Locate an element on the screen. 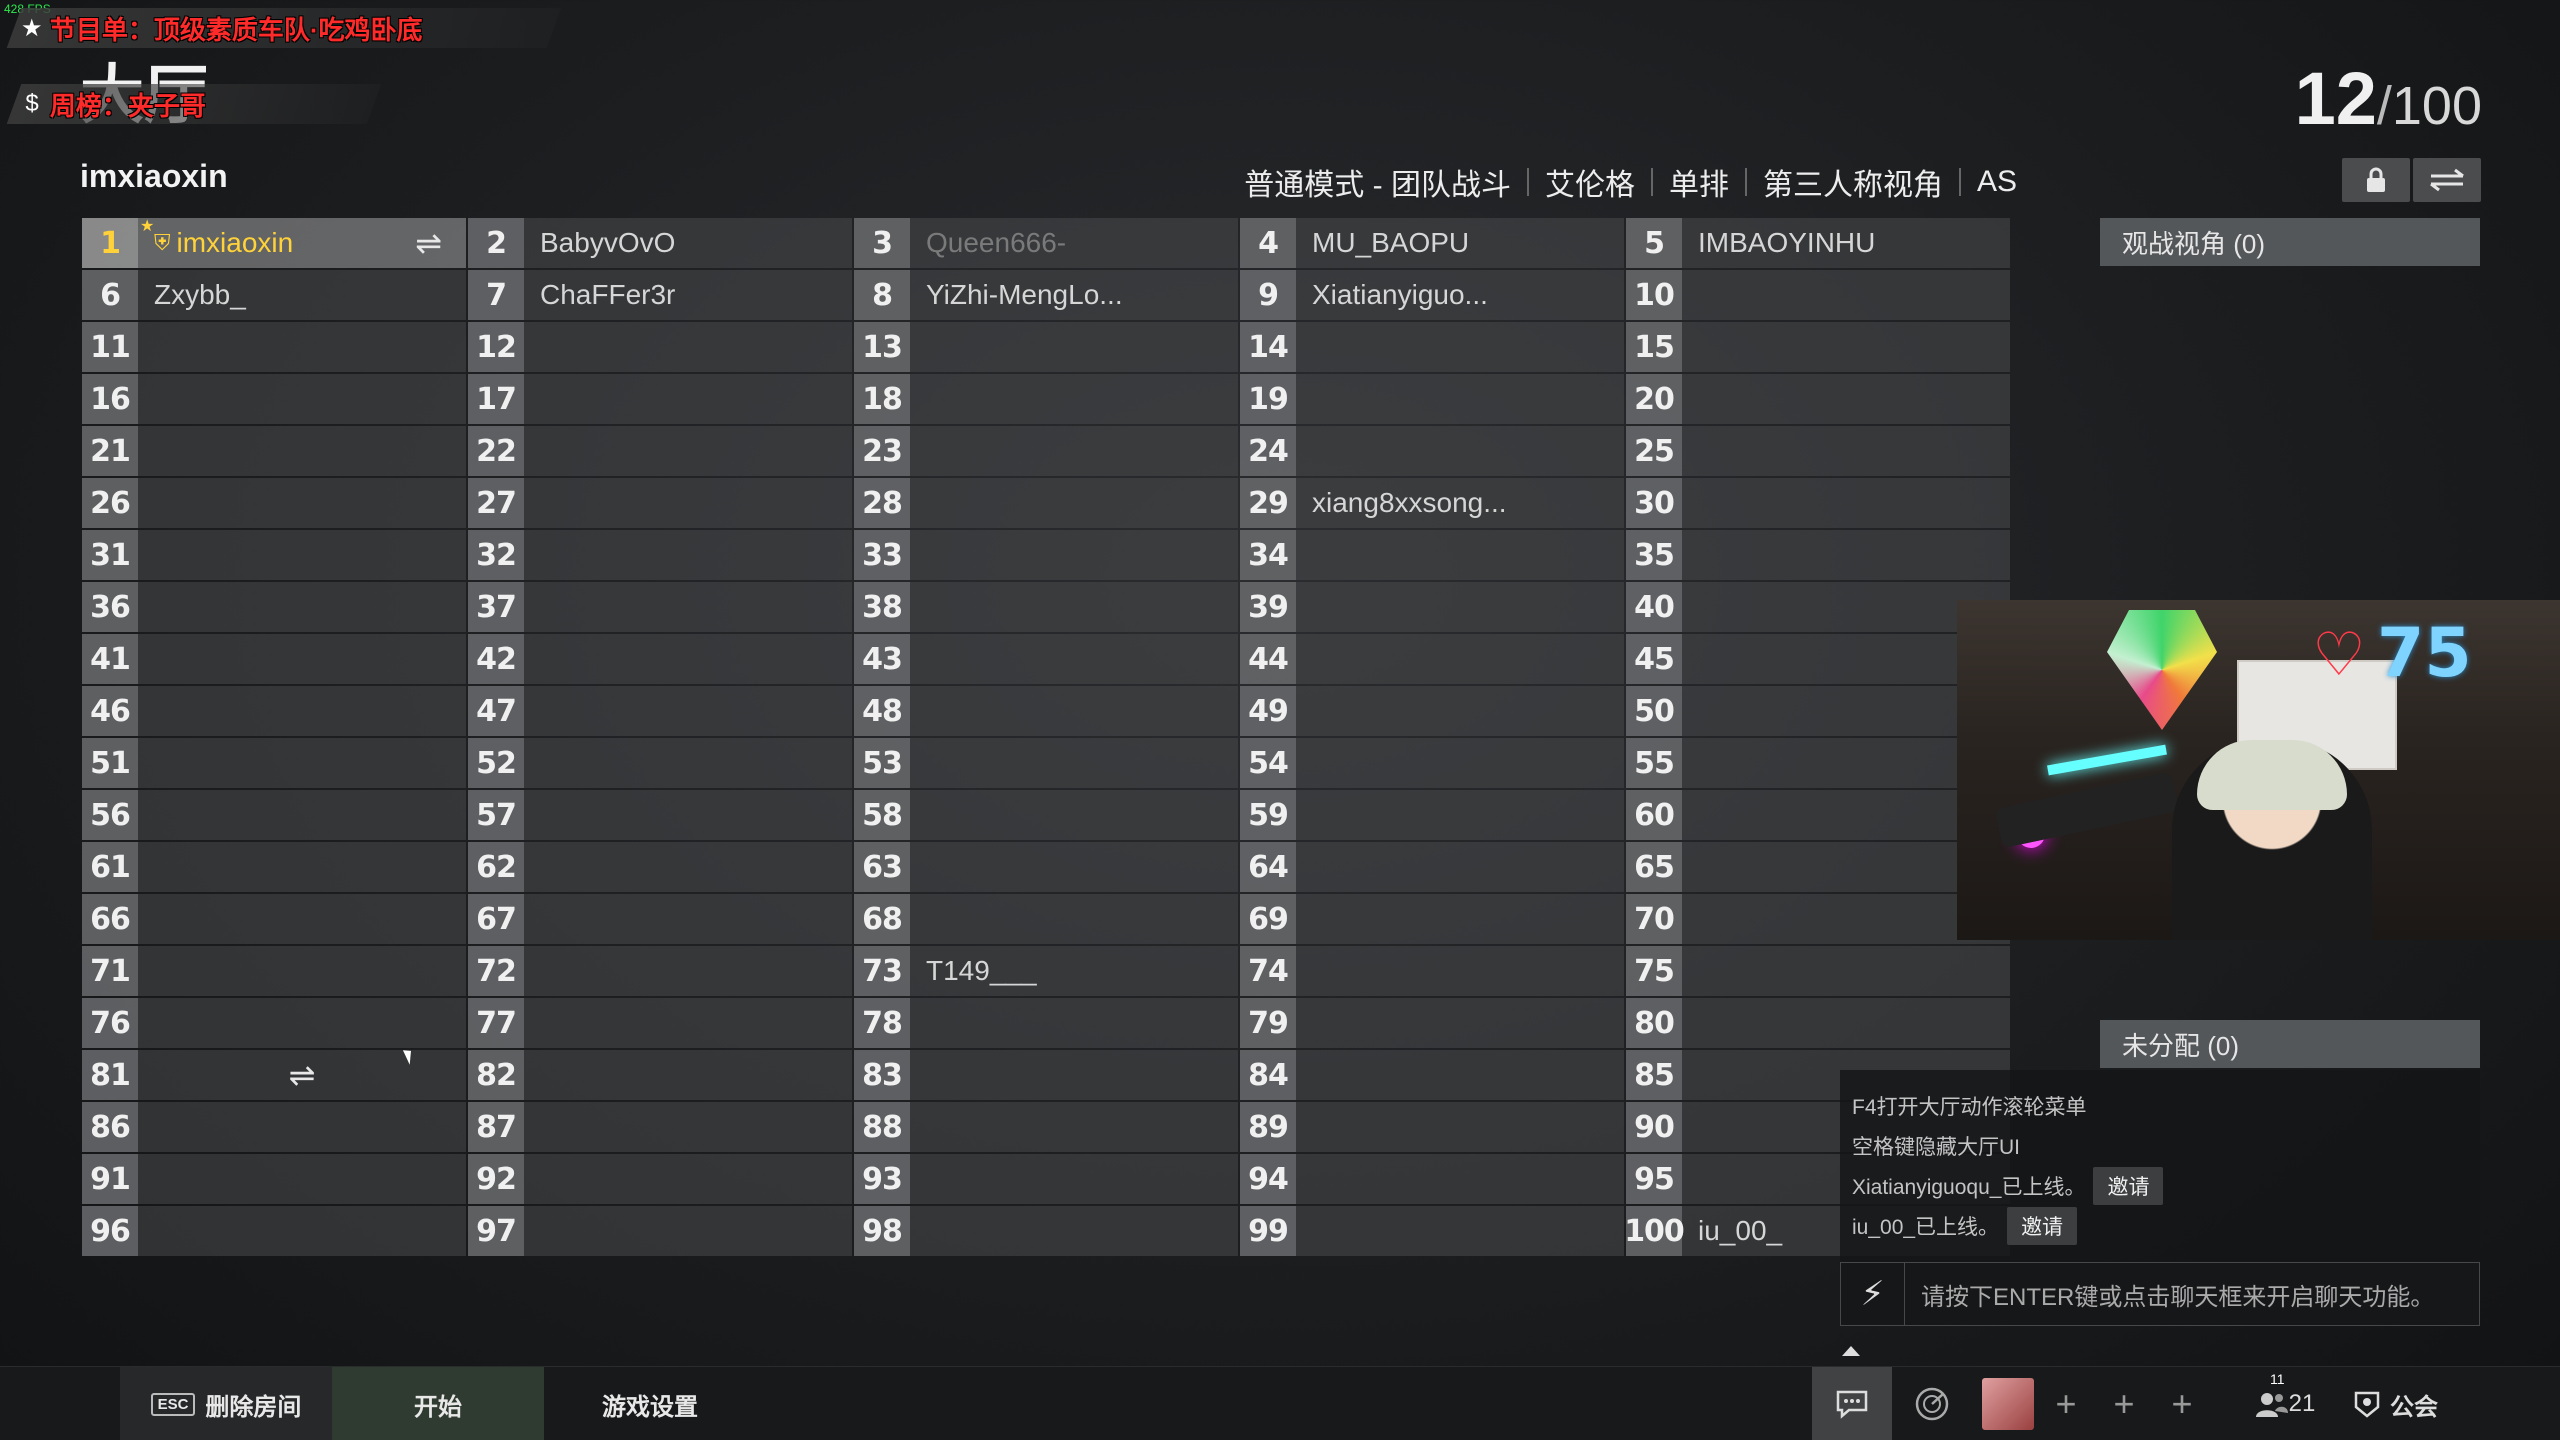 The width and height of the screenshot is (2560, 1440). player-slot: 17 is located at coordinates (660, 399).